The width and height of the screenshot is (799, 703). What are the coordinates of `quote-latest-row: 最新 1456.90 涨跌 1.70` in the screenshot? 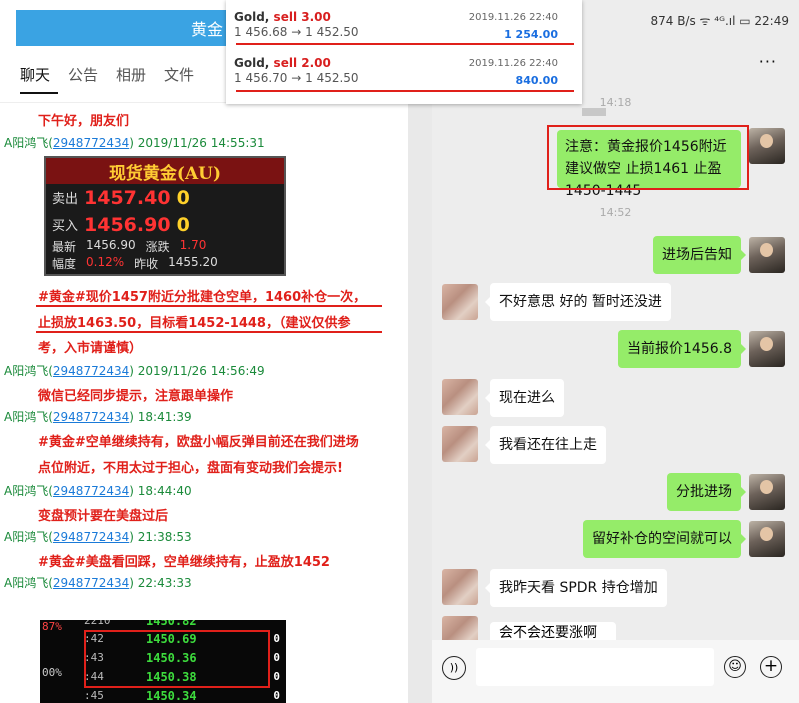 It's located at (165, 246).